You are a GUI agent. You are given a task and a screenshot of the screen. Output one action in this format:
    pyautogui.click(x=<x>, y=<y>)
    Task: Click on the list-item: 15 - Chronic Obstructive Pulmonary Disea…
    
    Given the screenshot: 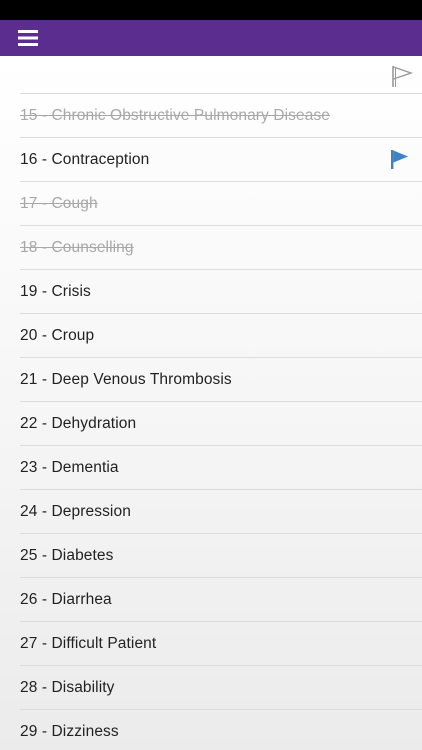 What is the action you would take?
    pyautogui.click(x=221, y=115)
    